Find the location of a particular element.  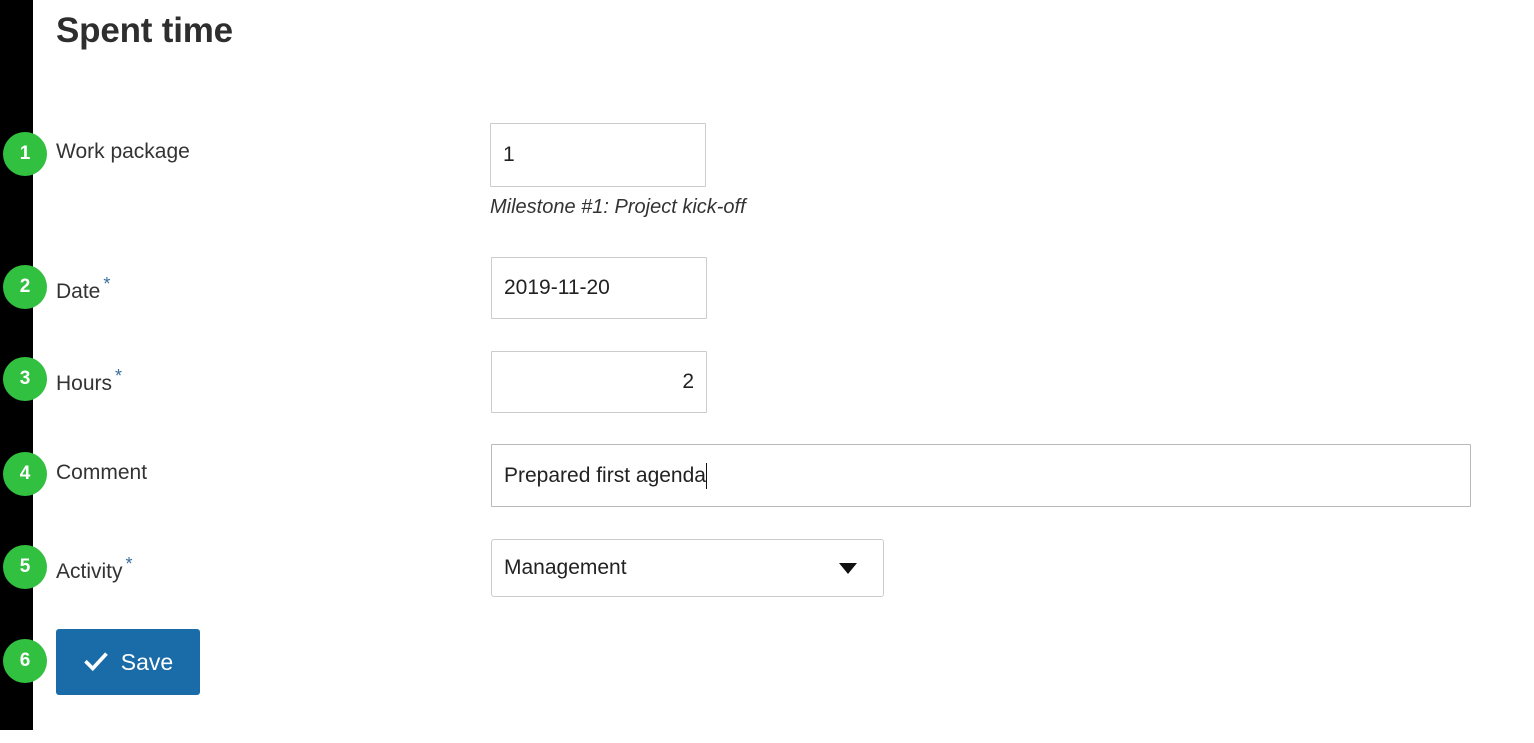

chevron-down-icon is located at coordinates (848, 568).